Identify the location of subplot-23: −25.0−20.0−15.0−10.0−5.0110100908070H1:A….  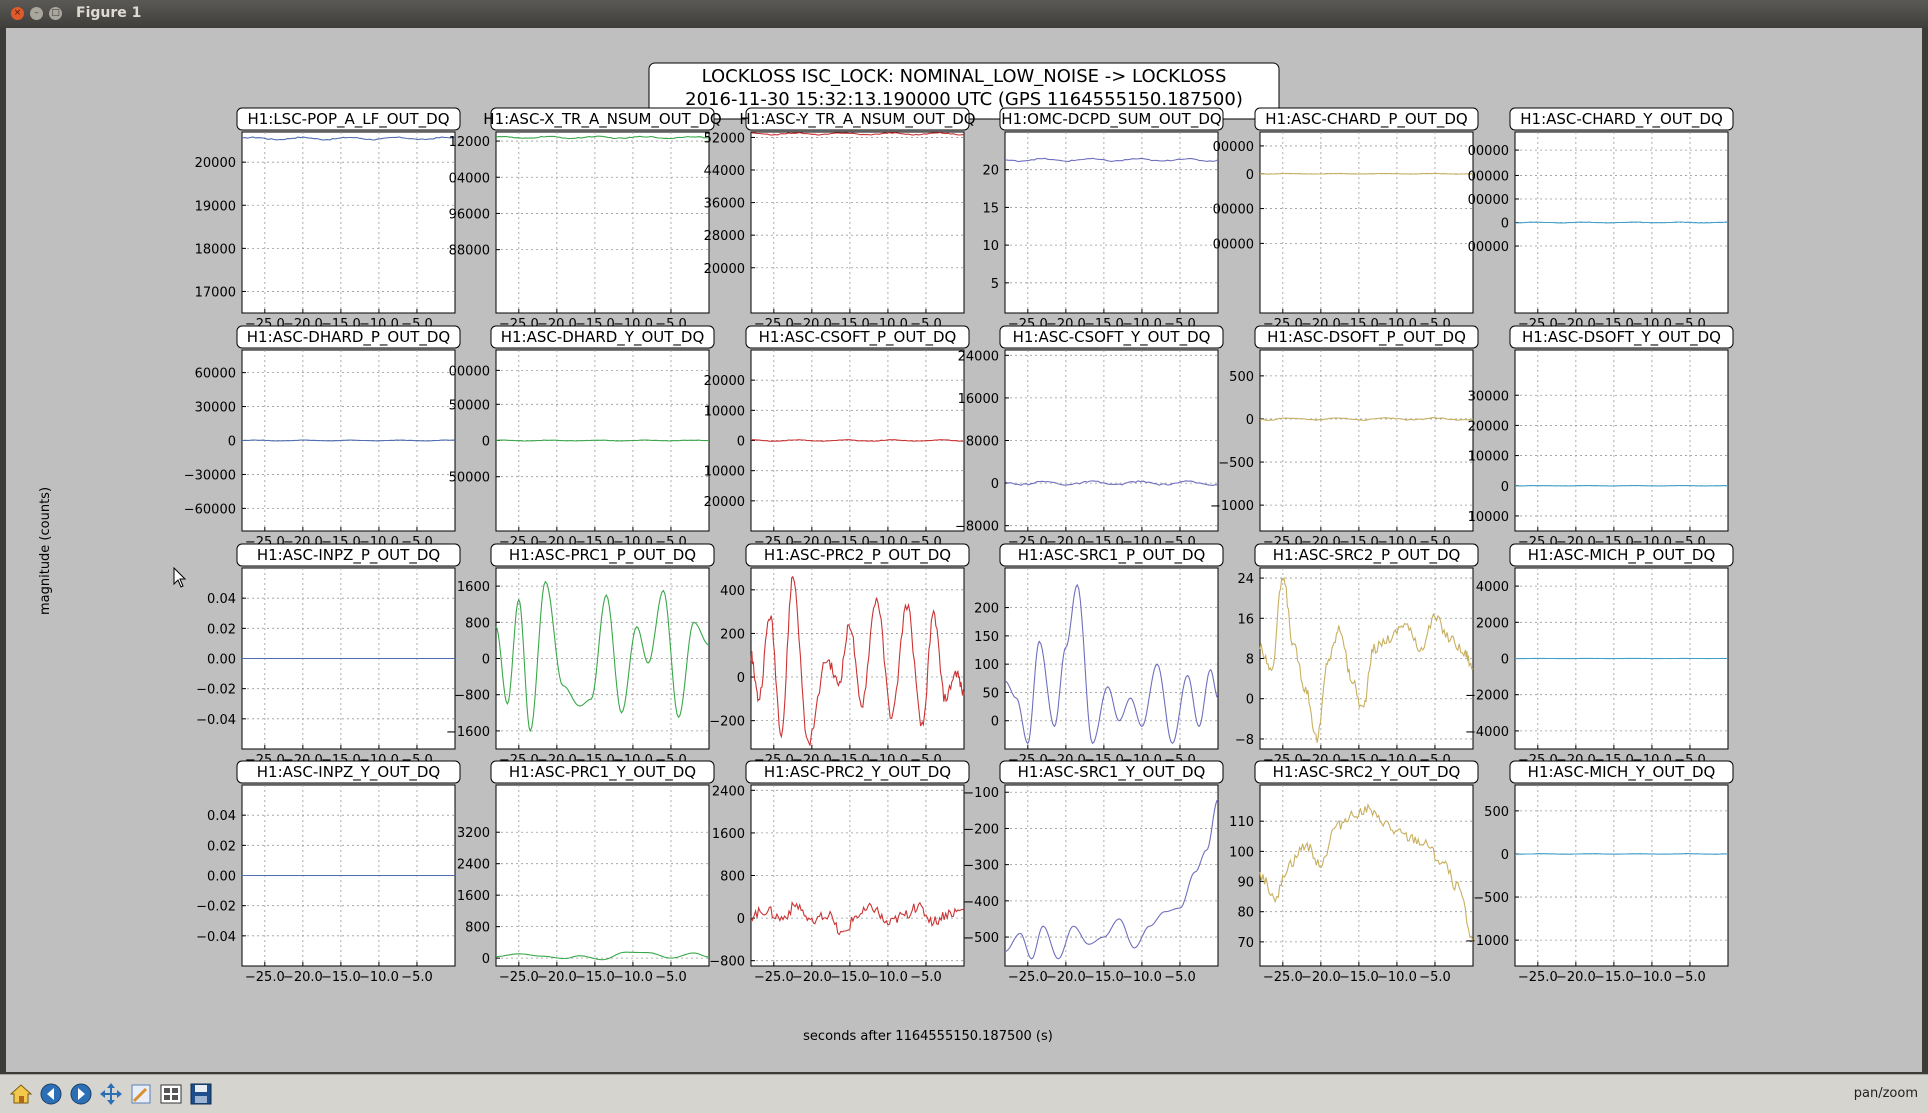
(1353, 873).